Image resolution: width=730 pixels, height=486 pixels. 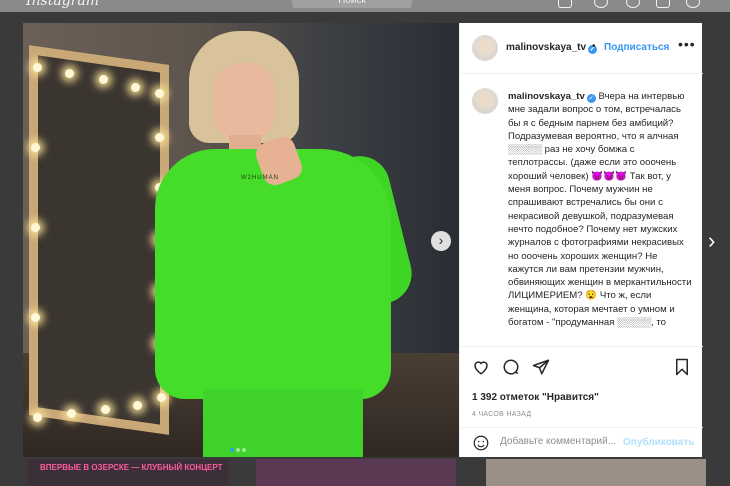 I want to click on like-heart-icon, so click(x=481, y=367).